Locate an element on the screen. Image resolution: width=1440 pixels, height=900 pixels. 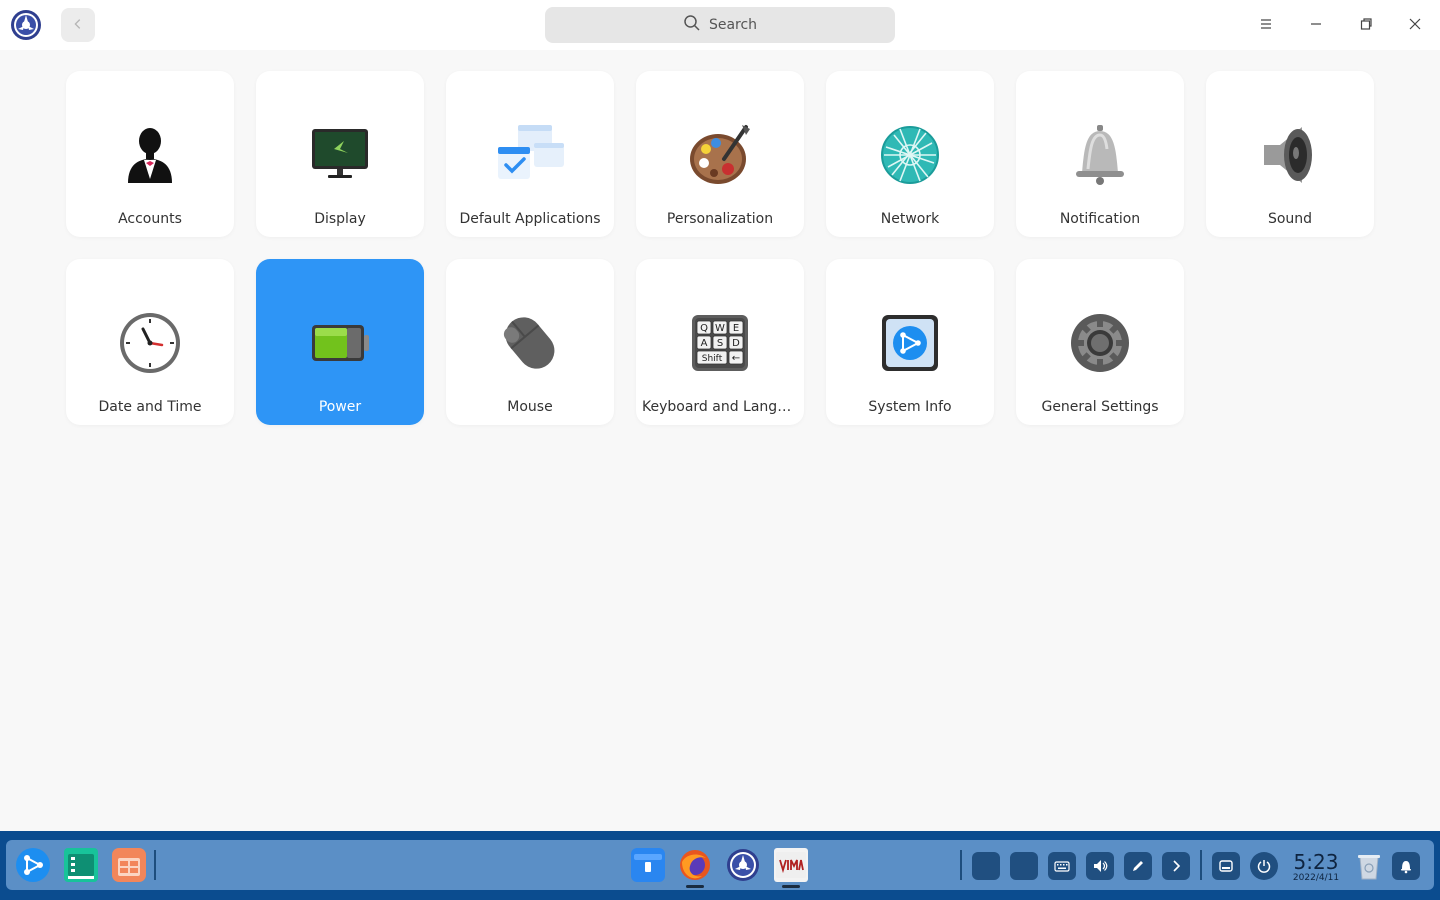
menu-button is located at coordinates (1266, 25).